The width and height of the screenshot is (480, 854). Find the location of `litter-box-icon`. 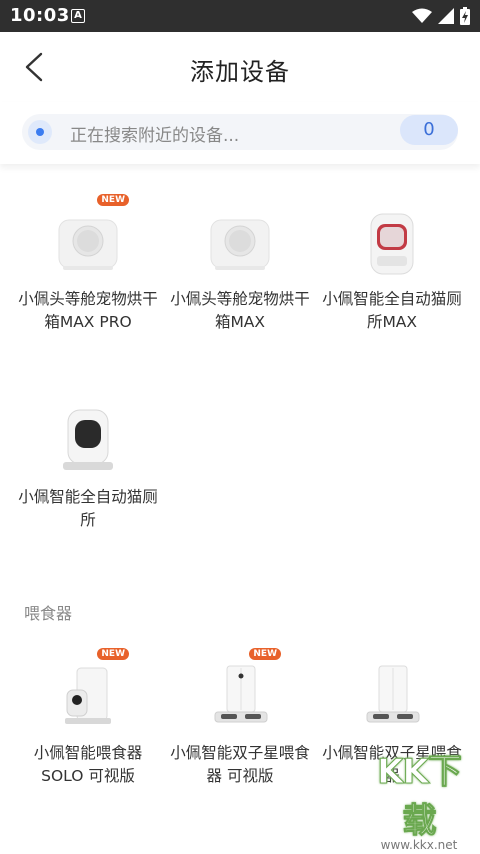

litter-box-icon is located at coordinates (88, 441).